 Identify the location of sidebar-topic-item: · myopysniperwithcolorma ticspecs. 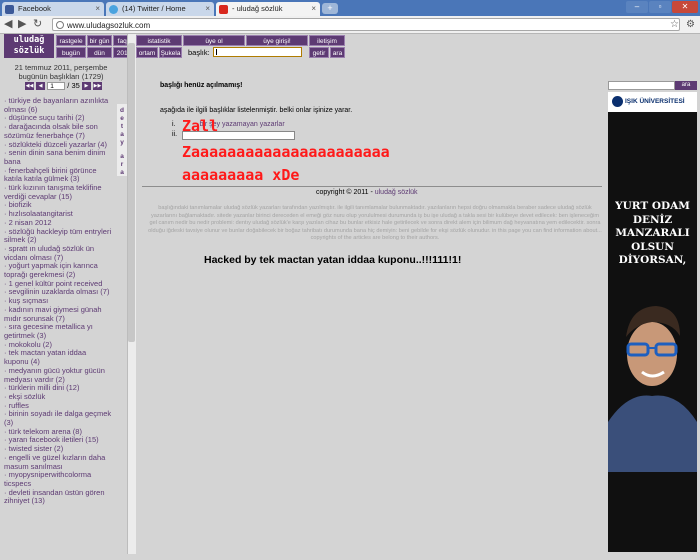
(58, 479).